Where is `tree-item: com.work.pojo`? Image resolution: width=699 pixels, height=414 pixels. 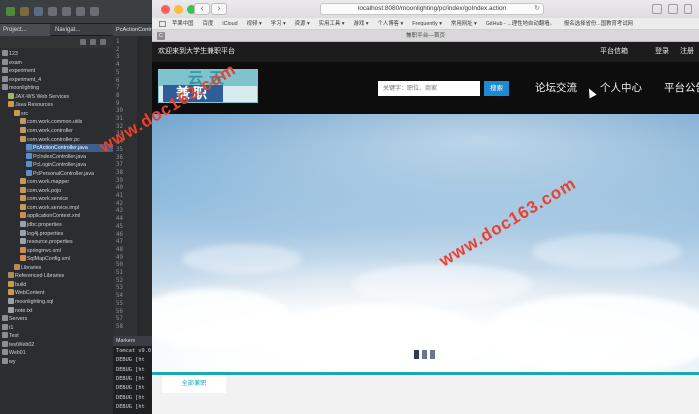
tree-item: com.work.pojo is located at coordinates (66, 190).